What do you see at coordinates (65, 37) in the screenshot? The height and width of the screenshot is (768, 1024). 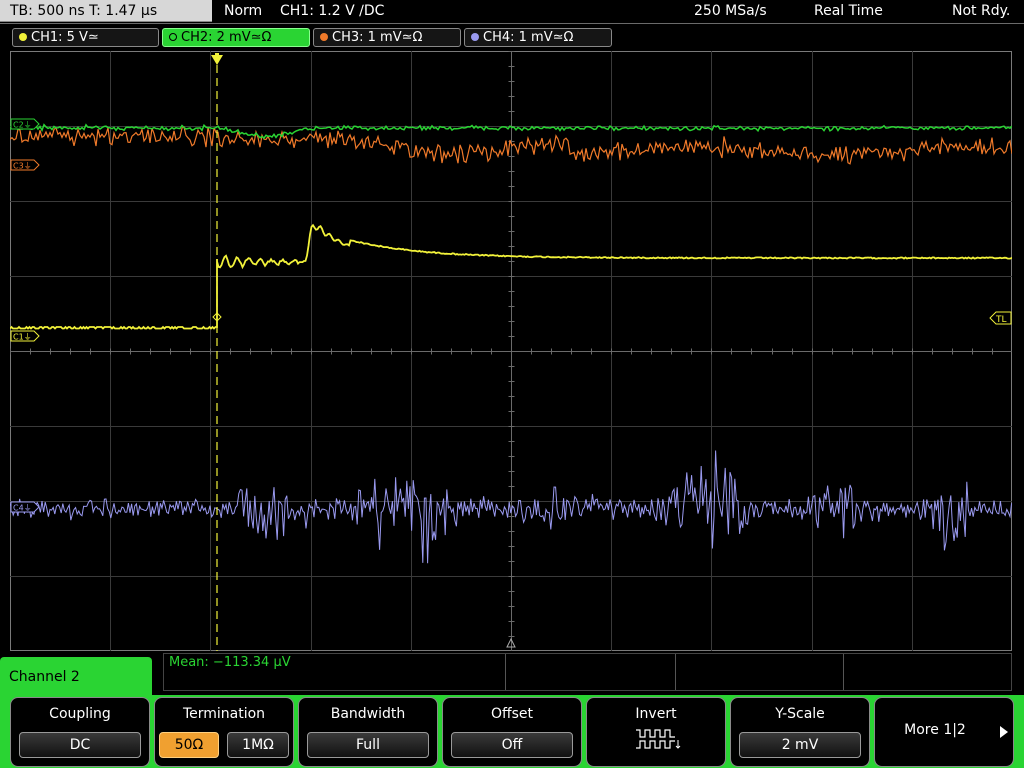 I see `tab-ch1-label: CH1: 5 V≃` at bounding box center [65, 37].